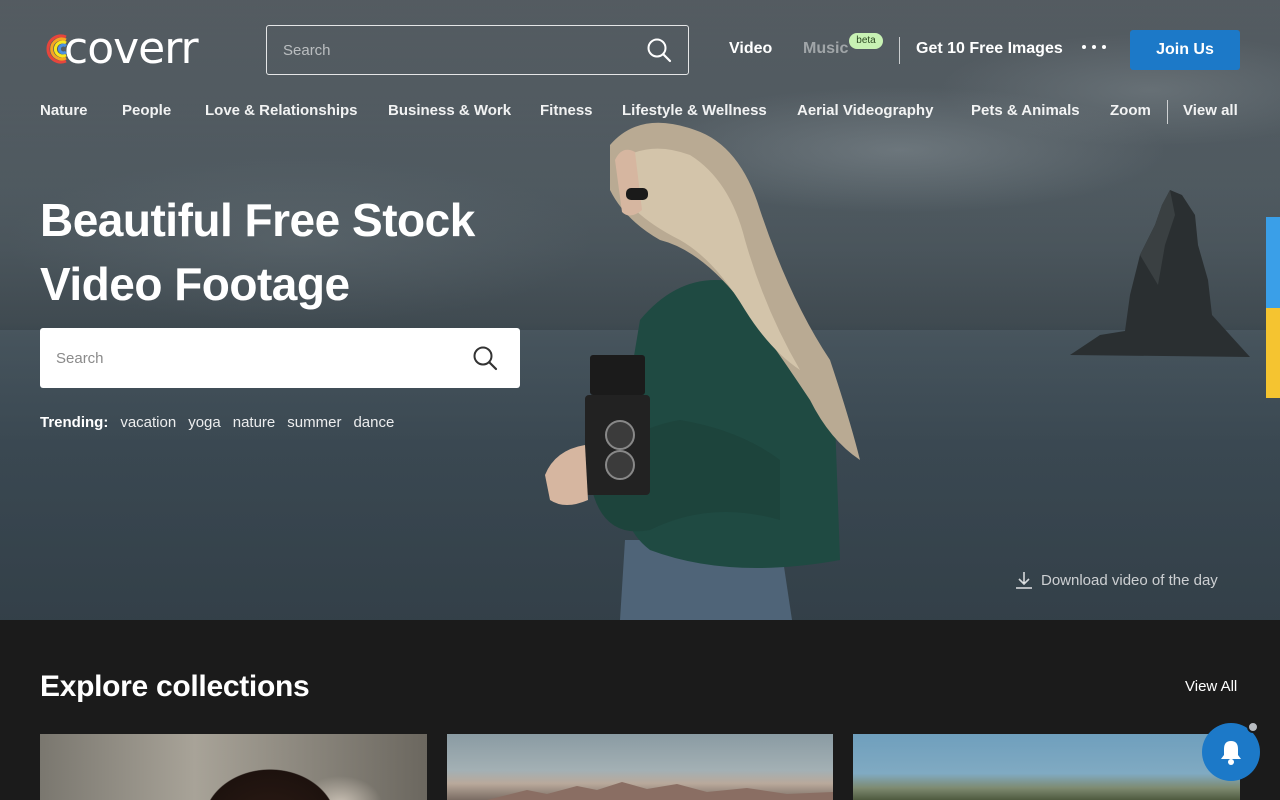 This screenshot has width=1280, height=800. Describe the element at coordinates (1210, 110) in the screenshot. I see `category-view-all: View all` at that location.